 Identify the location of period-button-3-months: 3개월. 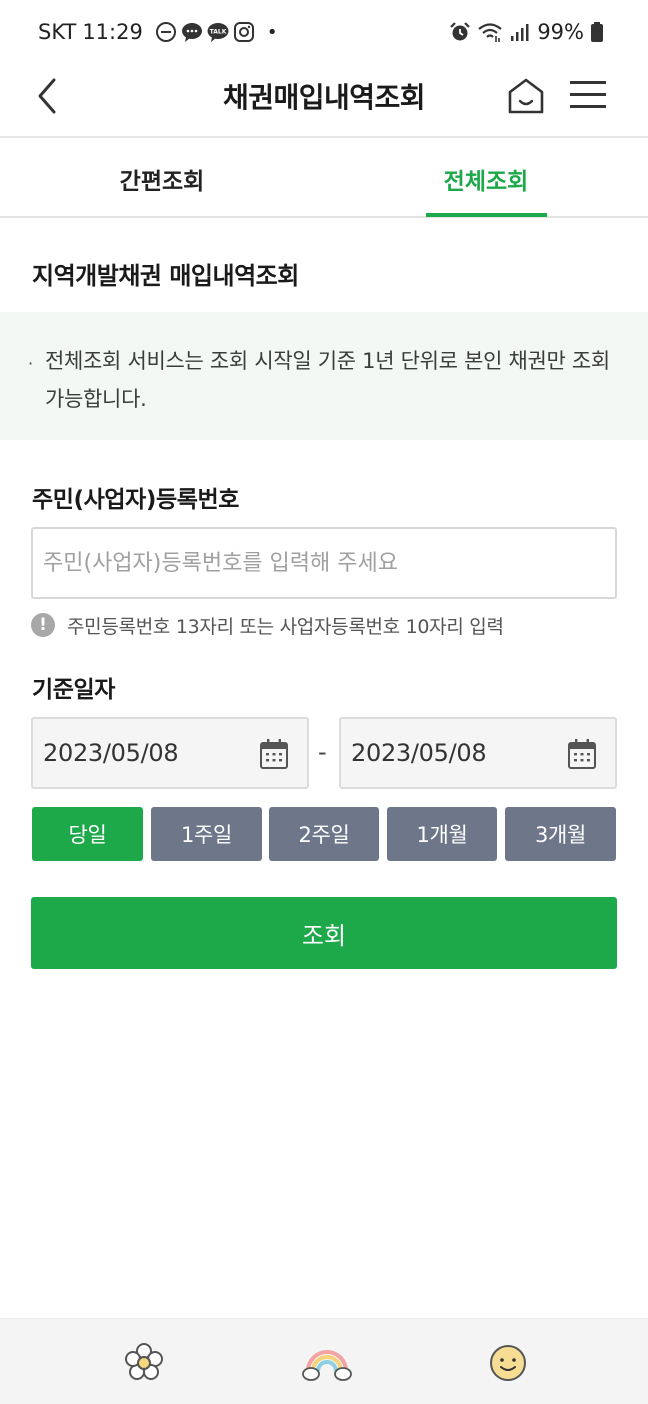
(560, 834).